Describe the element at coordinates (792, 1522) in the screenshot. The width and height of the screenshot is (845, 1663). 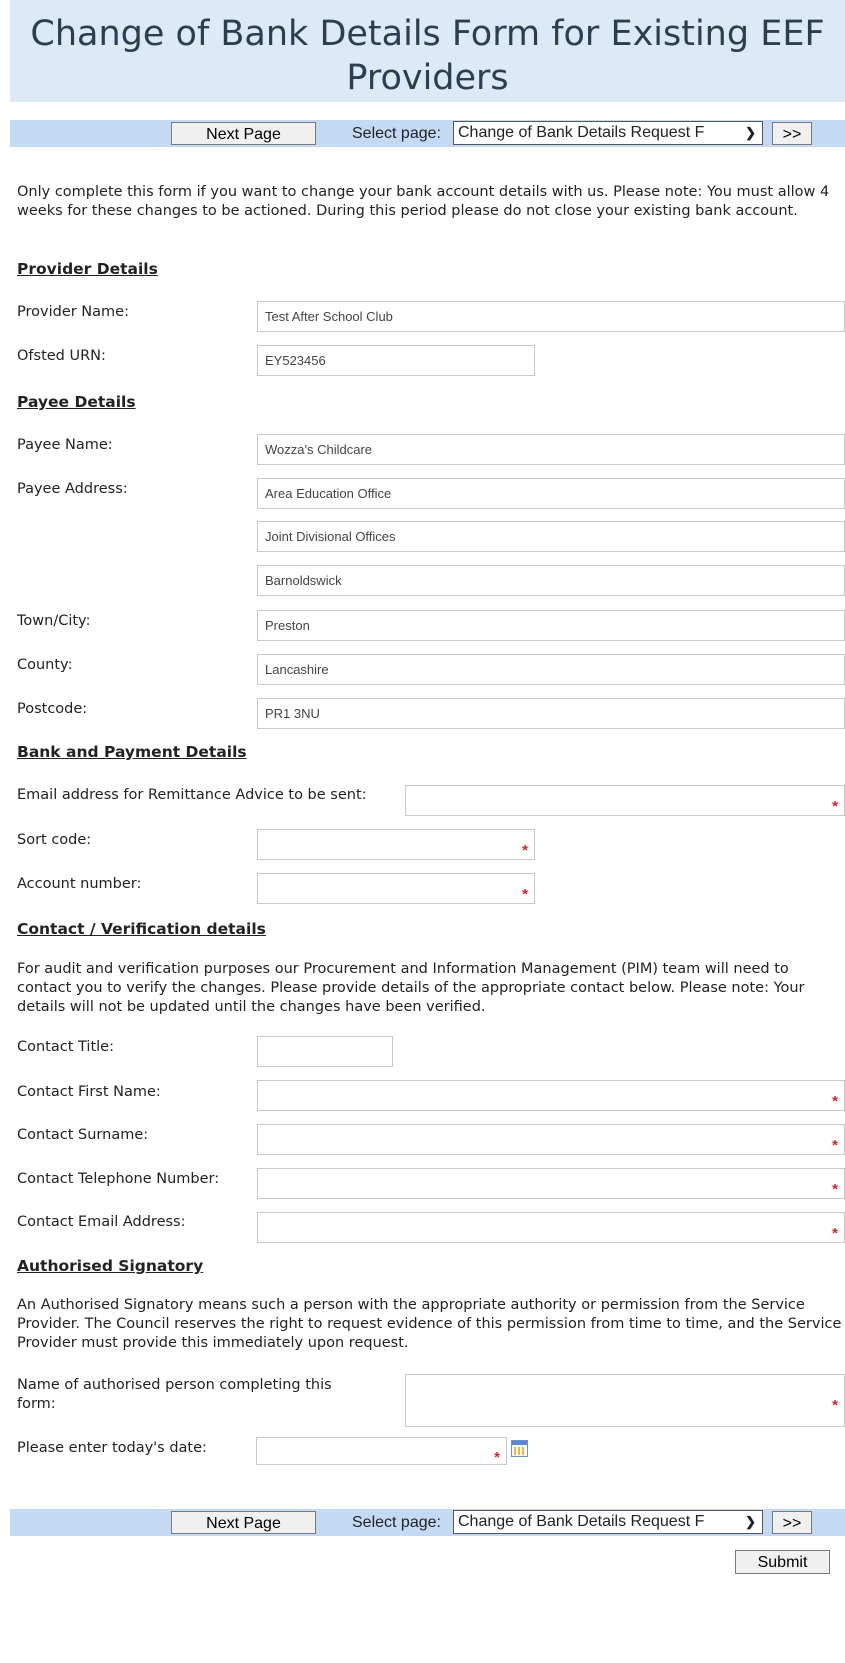
I see `forward-button-bottom: >>` at that location.